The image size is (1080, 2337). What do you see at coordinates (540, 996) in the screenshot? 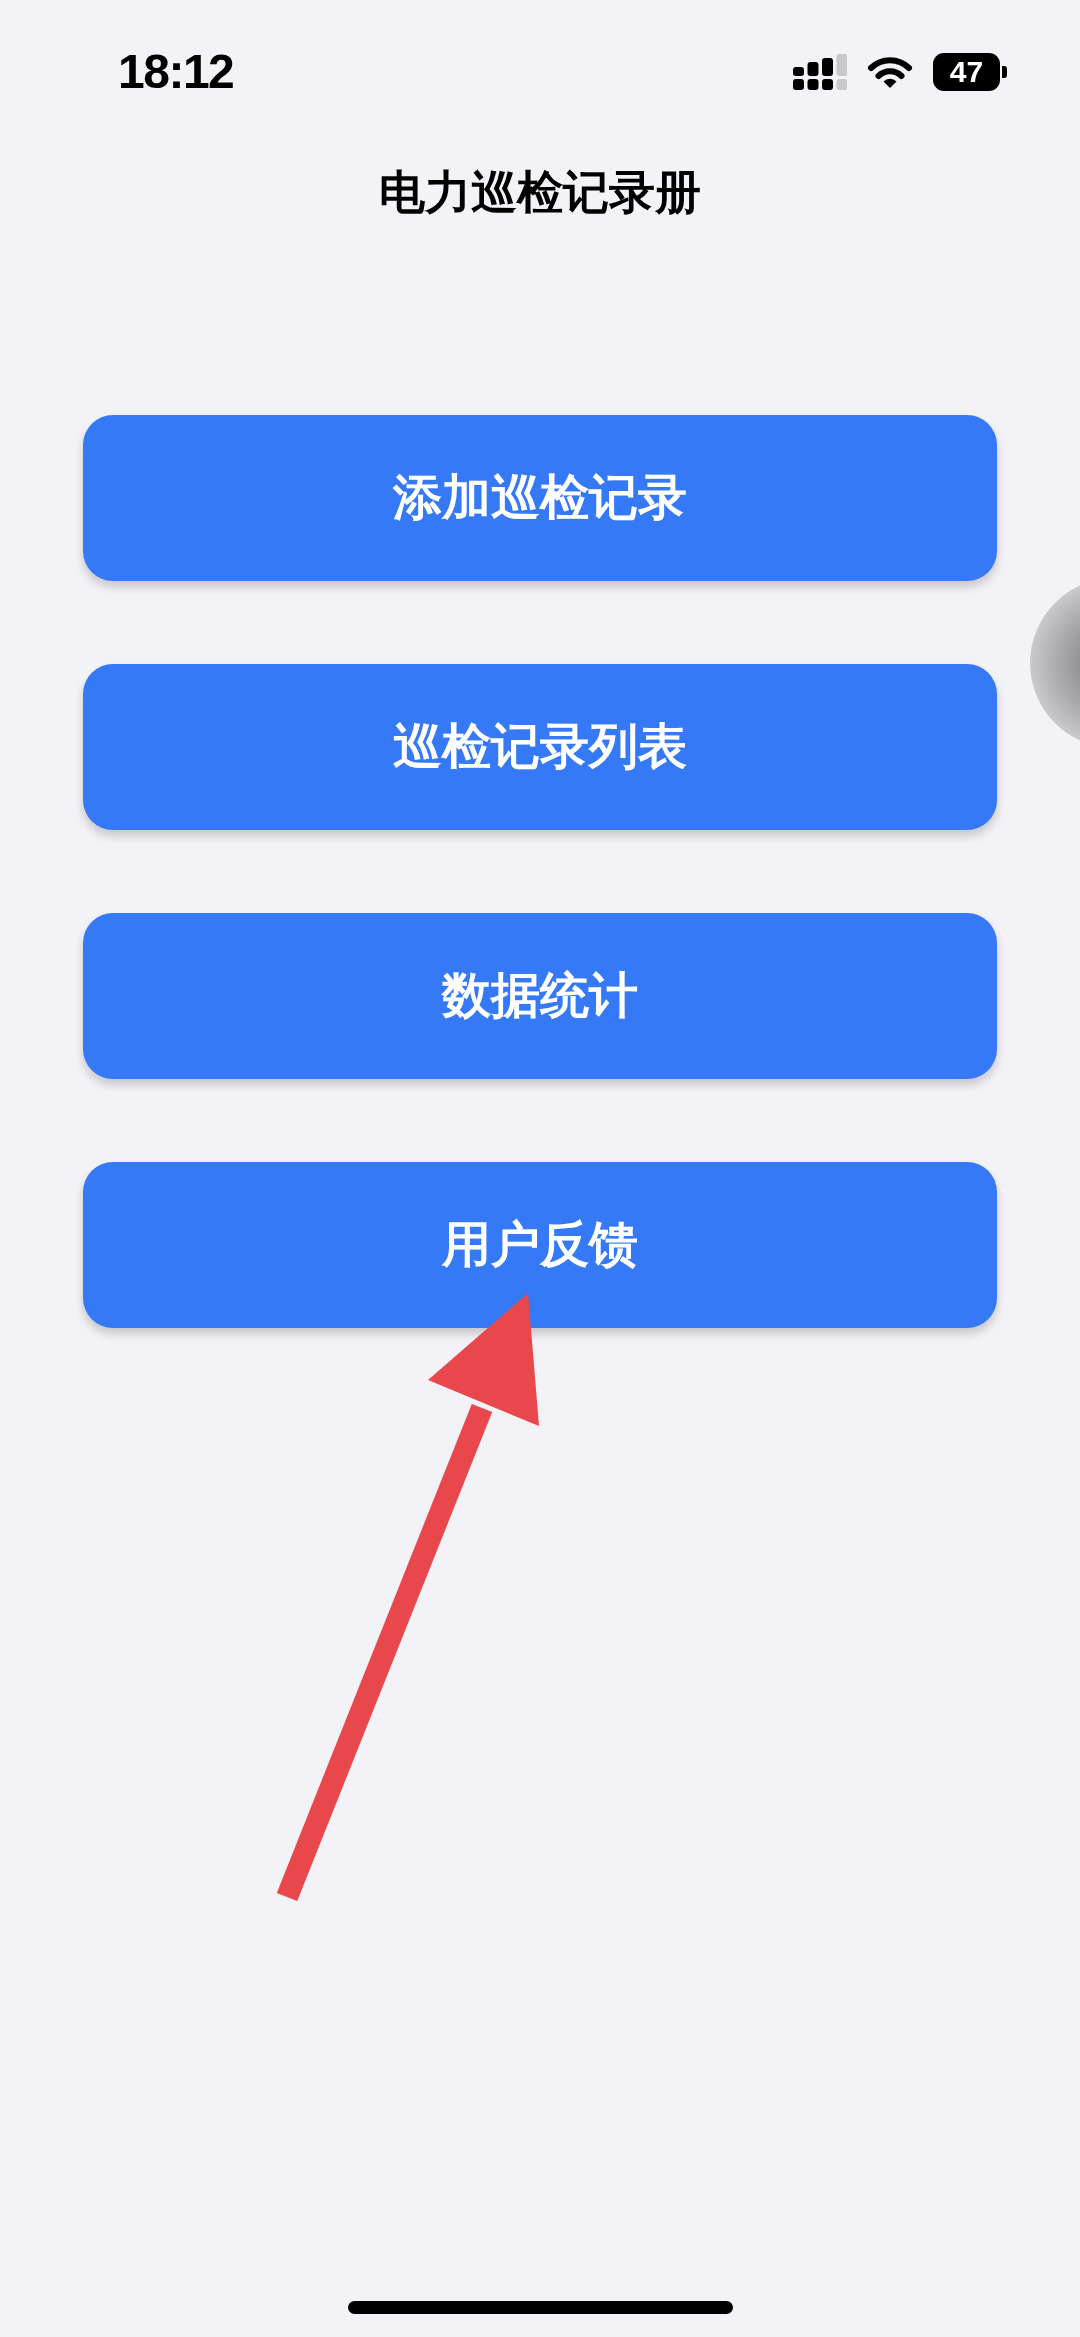
I see `menu-button: 数据统计` at bounding box center [540, 996].